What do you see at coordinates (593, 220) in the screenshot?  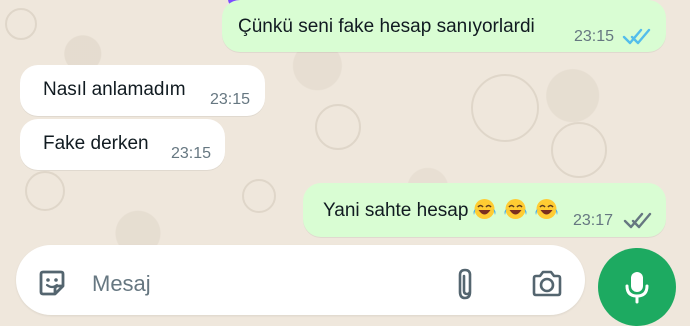 I see `message-time: 23:17` at bounding box center [593, 220].